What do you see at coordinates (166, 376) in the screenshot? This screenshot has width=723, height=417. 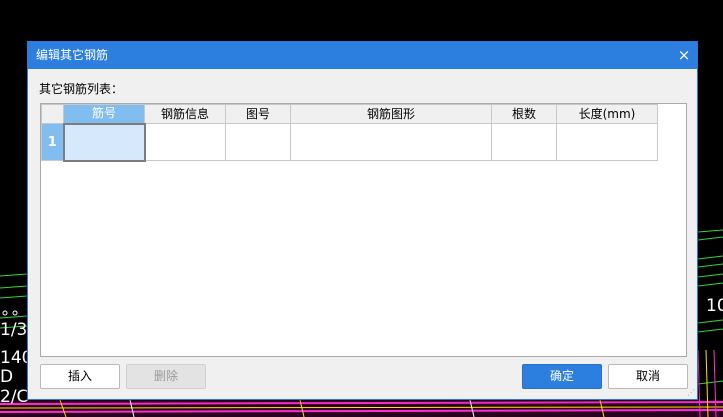 I see `delete-button: 删除` at bounding box center [166, 376].